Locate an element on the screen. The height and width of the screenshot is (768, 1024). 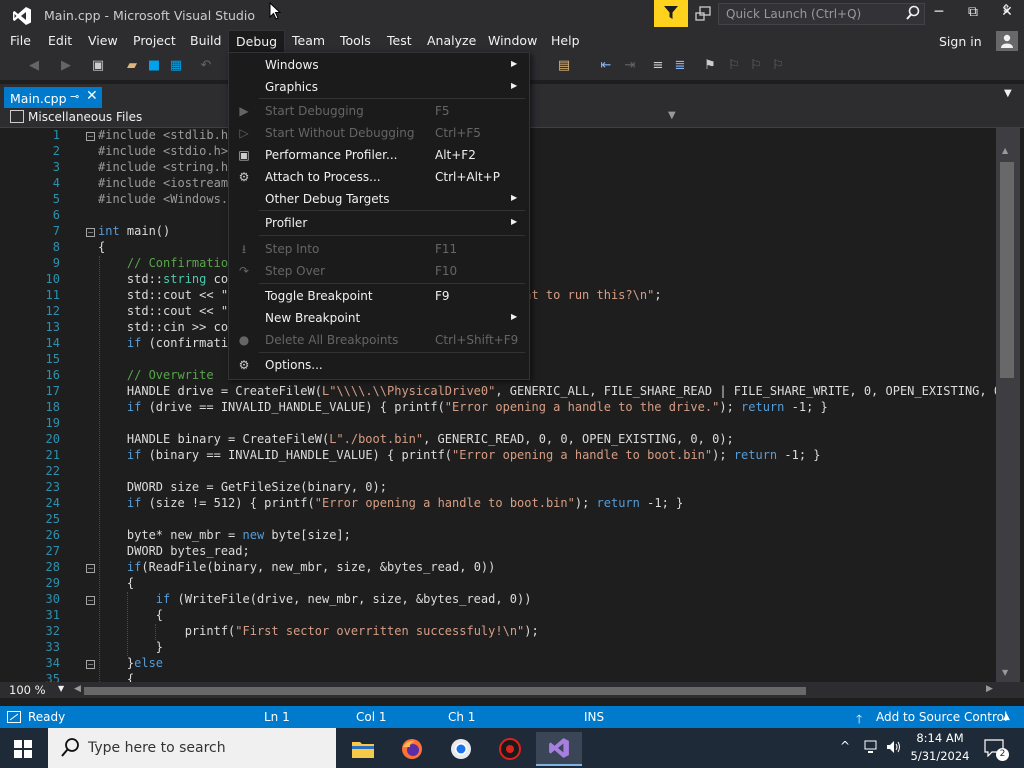
menu-team: Team is located at coordinates (308, 41).